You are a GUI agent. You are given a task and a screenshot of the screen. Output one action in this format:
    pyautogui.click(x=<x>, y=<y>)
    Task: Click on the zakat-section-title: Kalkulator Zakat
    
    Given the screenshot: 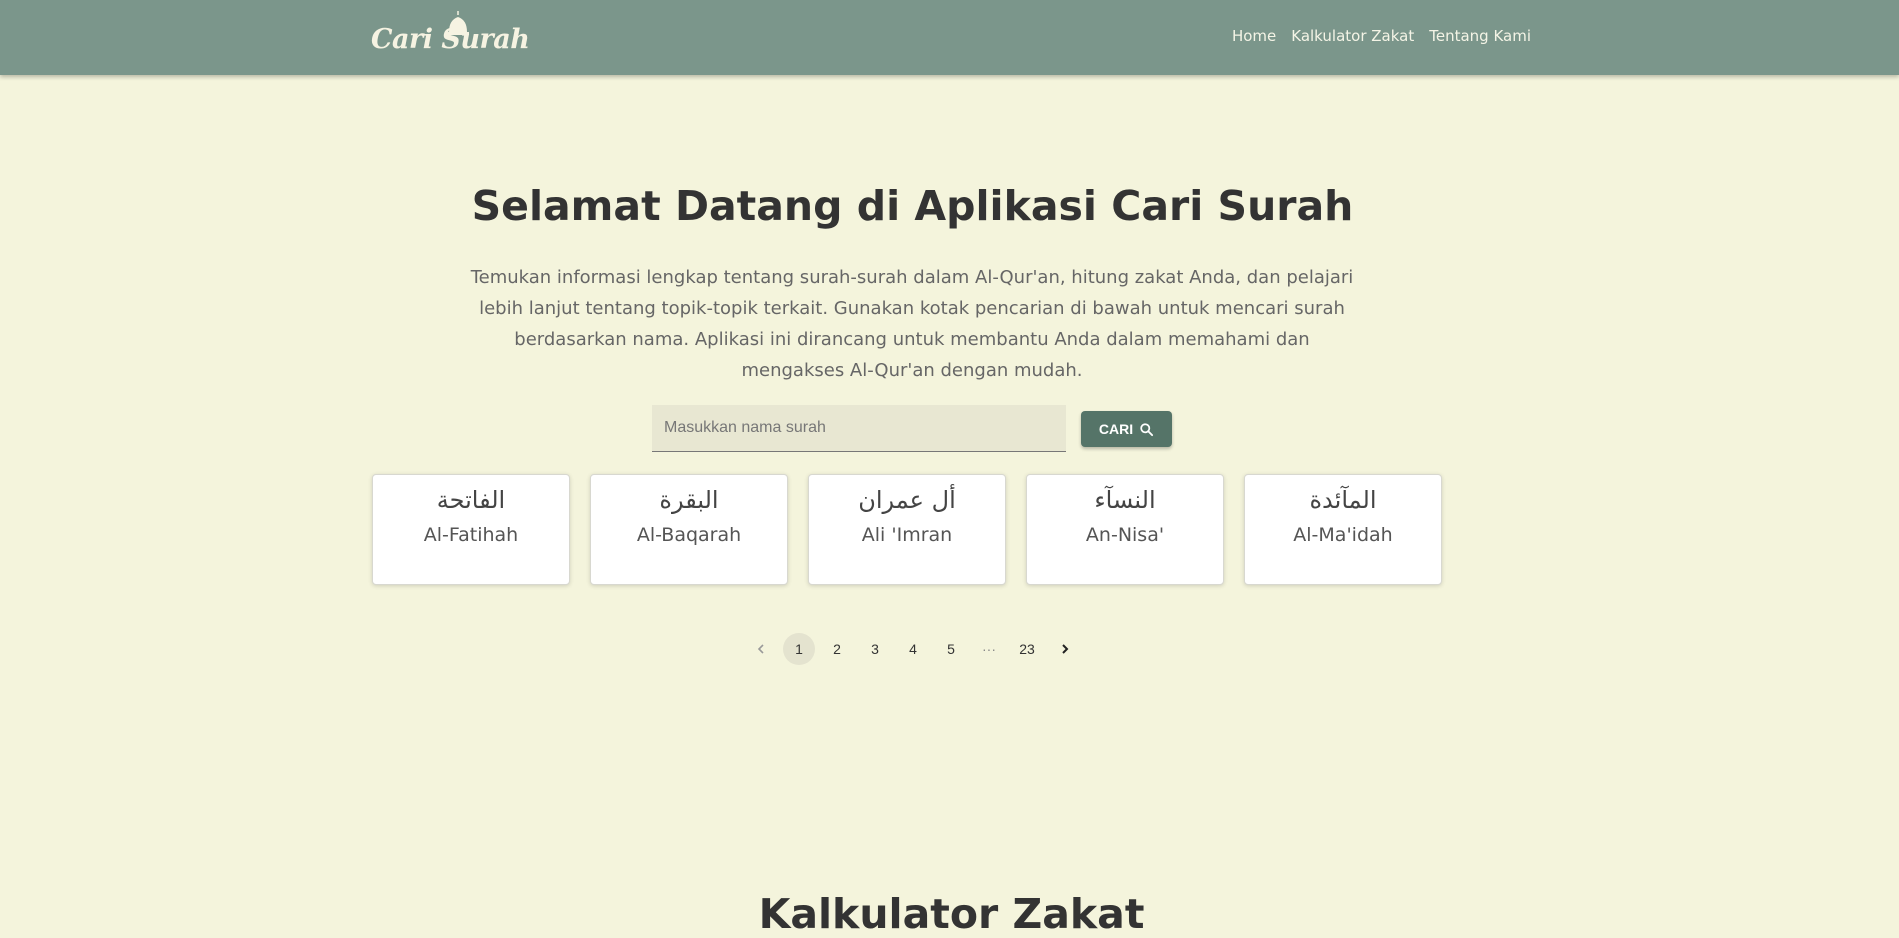 What is the action you would take?
    pyautogui.click(x=951, y=914)
    